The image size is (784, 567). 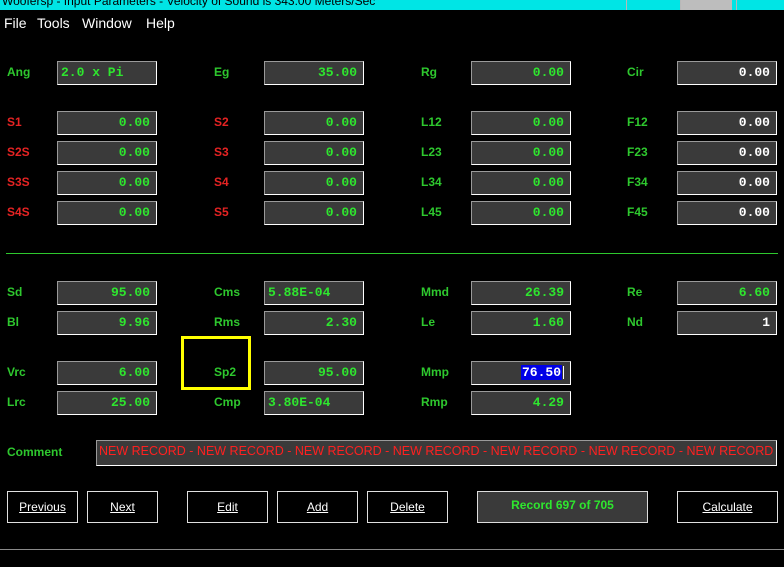 What do you see at coordinates (727, 293) in the screenshot?
I see `re-field: 6.60` at bounding box center [727, 293].